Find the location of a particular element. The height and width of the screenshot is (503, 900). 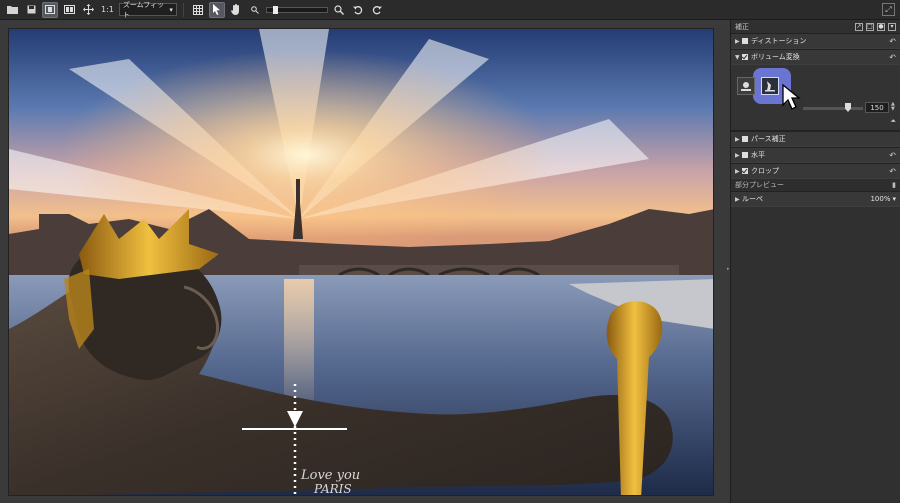

distortion-label: ディストーション is located at coordinates (779, 41).